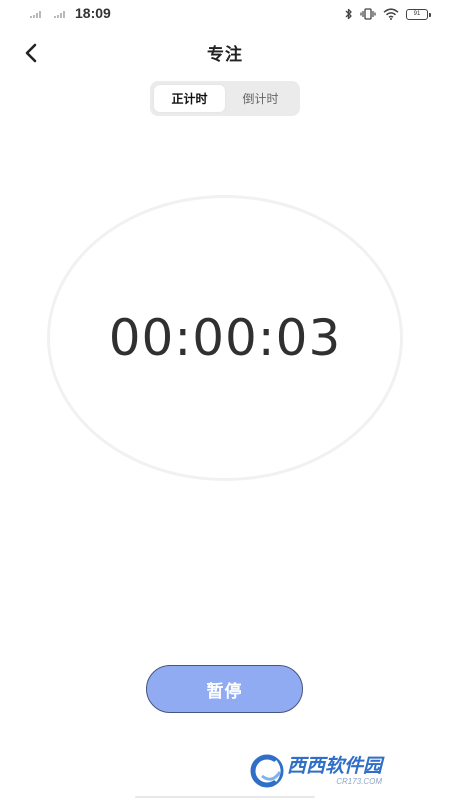 The width and height of the screenshot is (450, 800). What do you see at coordinates (93, 13) in the screenshot?
I see `status-time: 18:09` at bounding box center [93, 13].